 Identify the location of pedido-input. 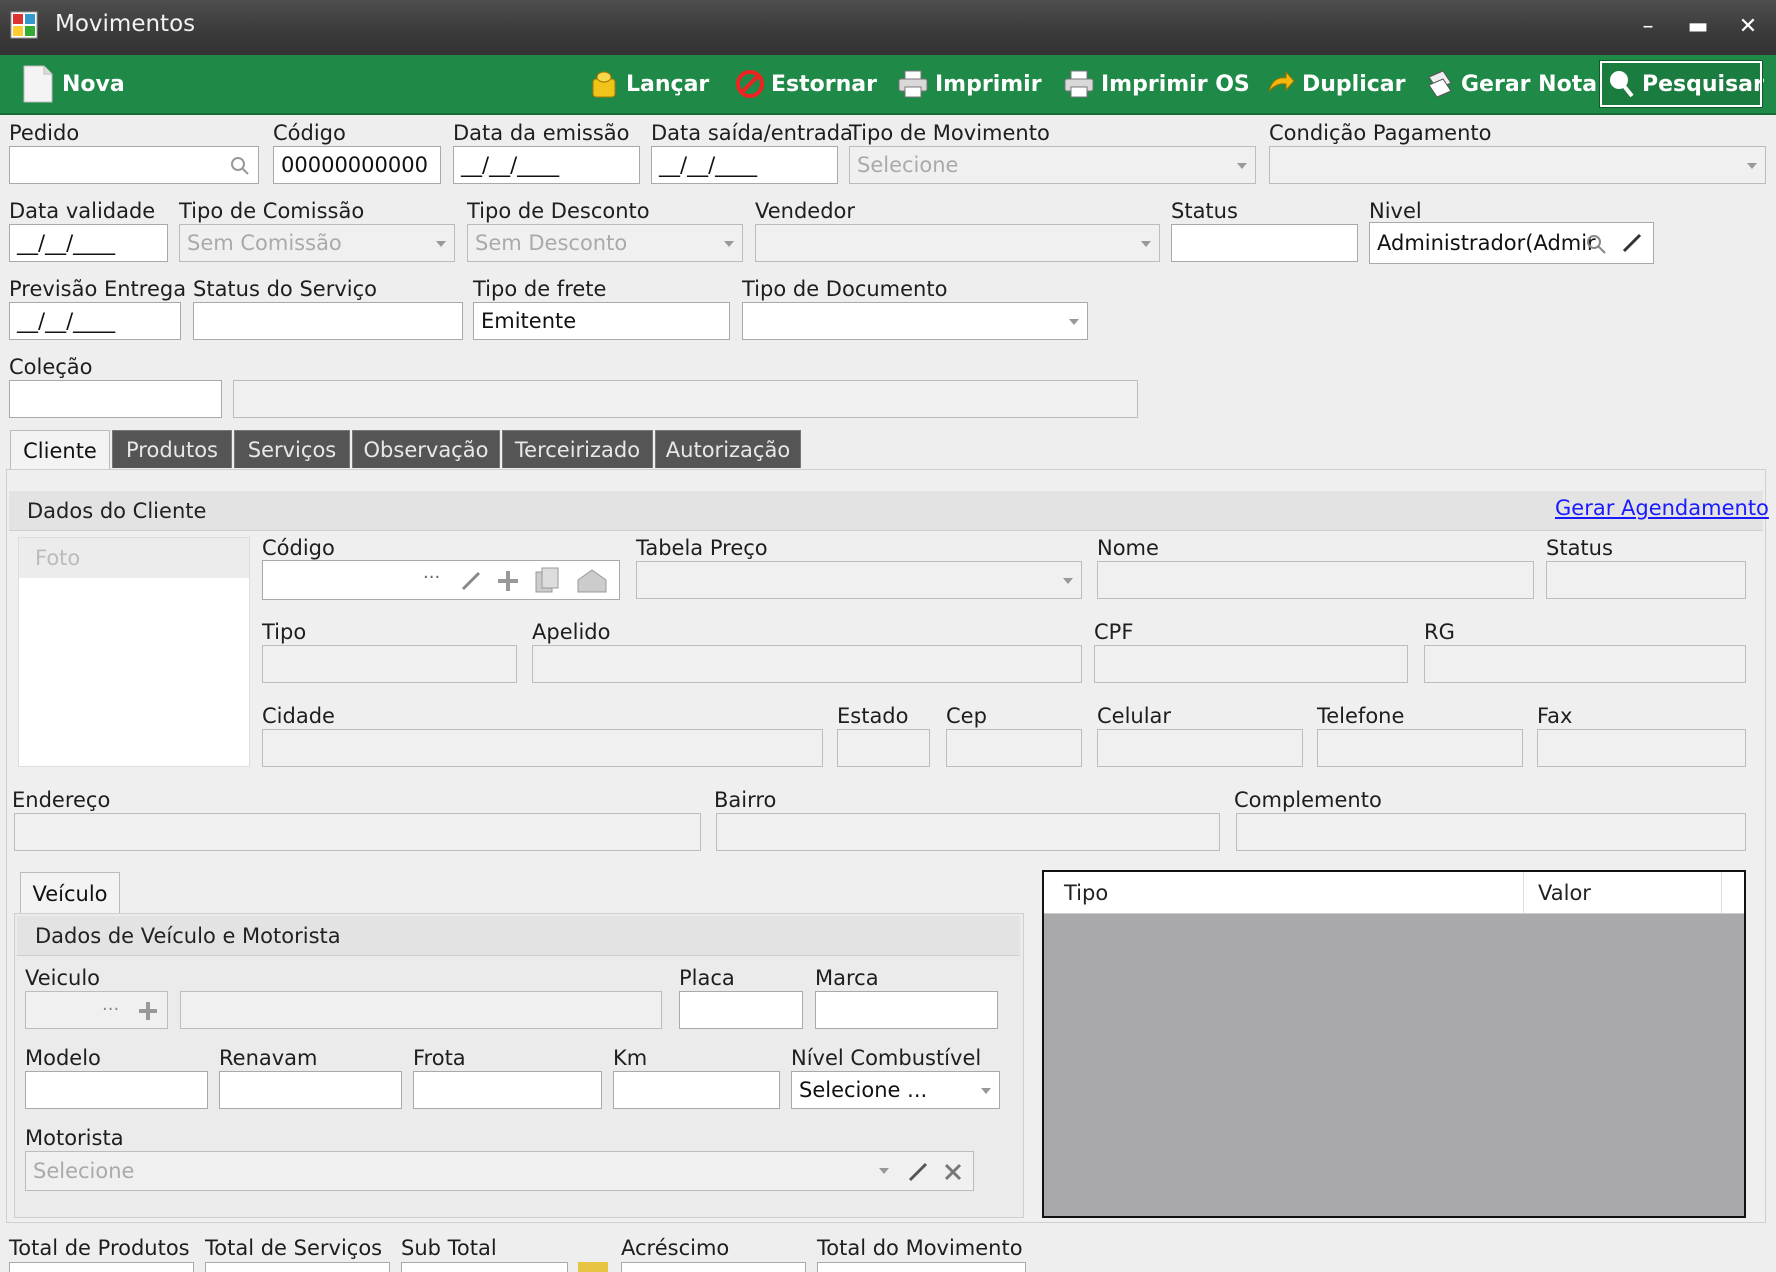
(134, 165).